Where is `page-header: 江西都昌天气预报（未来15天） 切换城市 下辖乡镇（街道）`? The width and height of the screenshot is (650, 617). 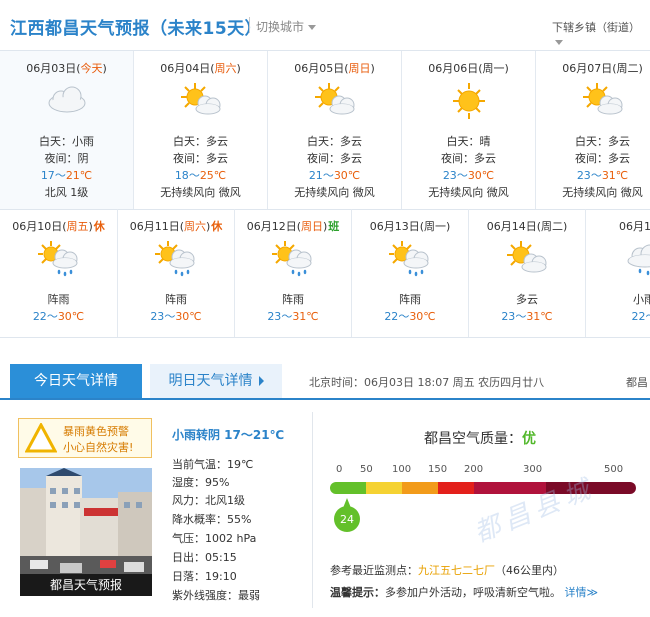
page-header: 江西都昌天气预报（未来15天） 切换城市 下辖乡镇（街道） is located at coordinates (325, 25).